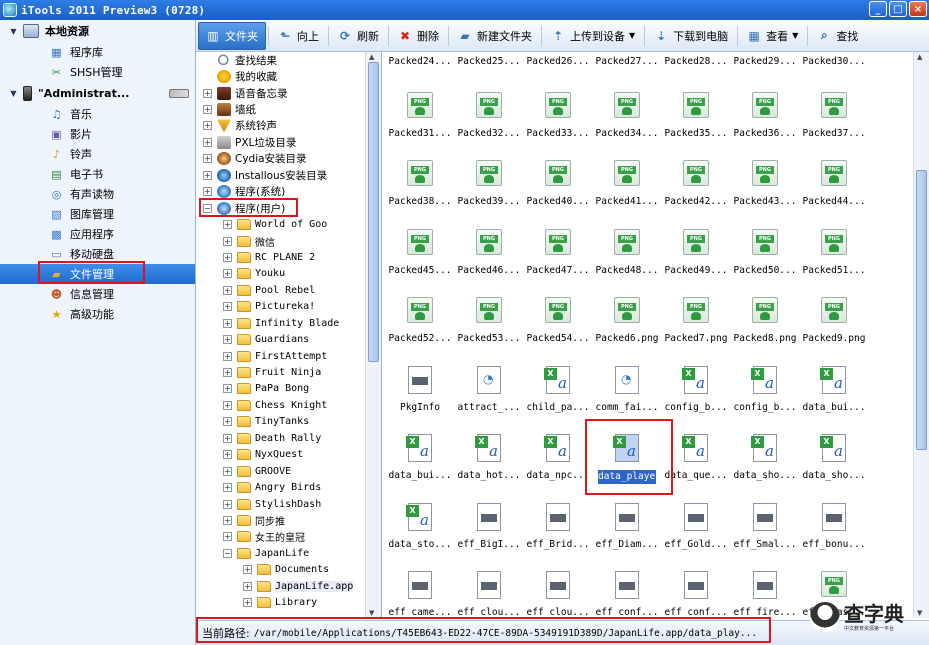  Describe the element at coordinates (97, 134) in the screenshot. I see `sidebar-item: ▣ 影片` at that location.